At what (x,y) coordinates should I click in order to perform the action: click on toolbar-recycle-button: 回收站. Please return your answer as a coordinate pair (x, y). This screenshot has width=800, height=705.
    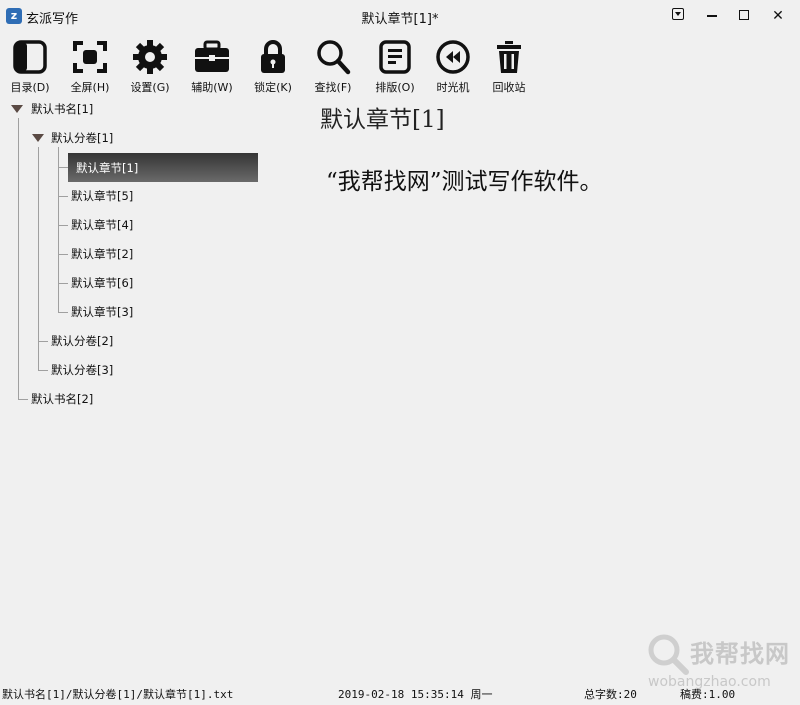
    Looking at the image, I should click on (509, 66).